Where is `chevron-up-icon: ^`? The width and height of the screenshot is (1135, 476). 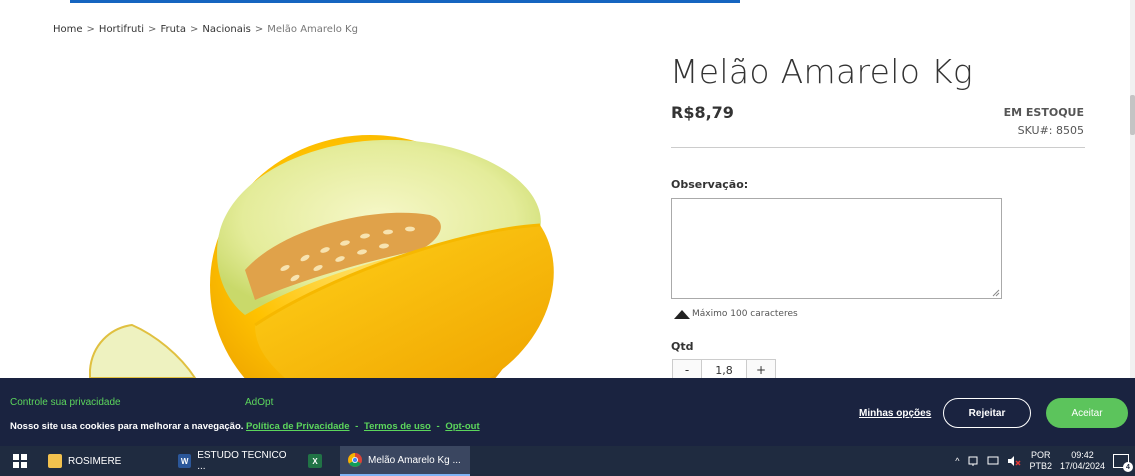
chevron-up-icon: ^ is located at coordinates (957, 461).